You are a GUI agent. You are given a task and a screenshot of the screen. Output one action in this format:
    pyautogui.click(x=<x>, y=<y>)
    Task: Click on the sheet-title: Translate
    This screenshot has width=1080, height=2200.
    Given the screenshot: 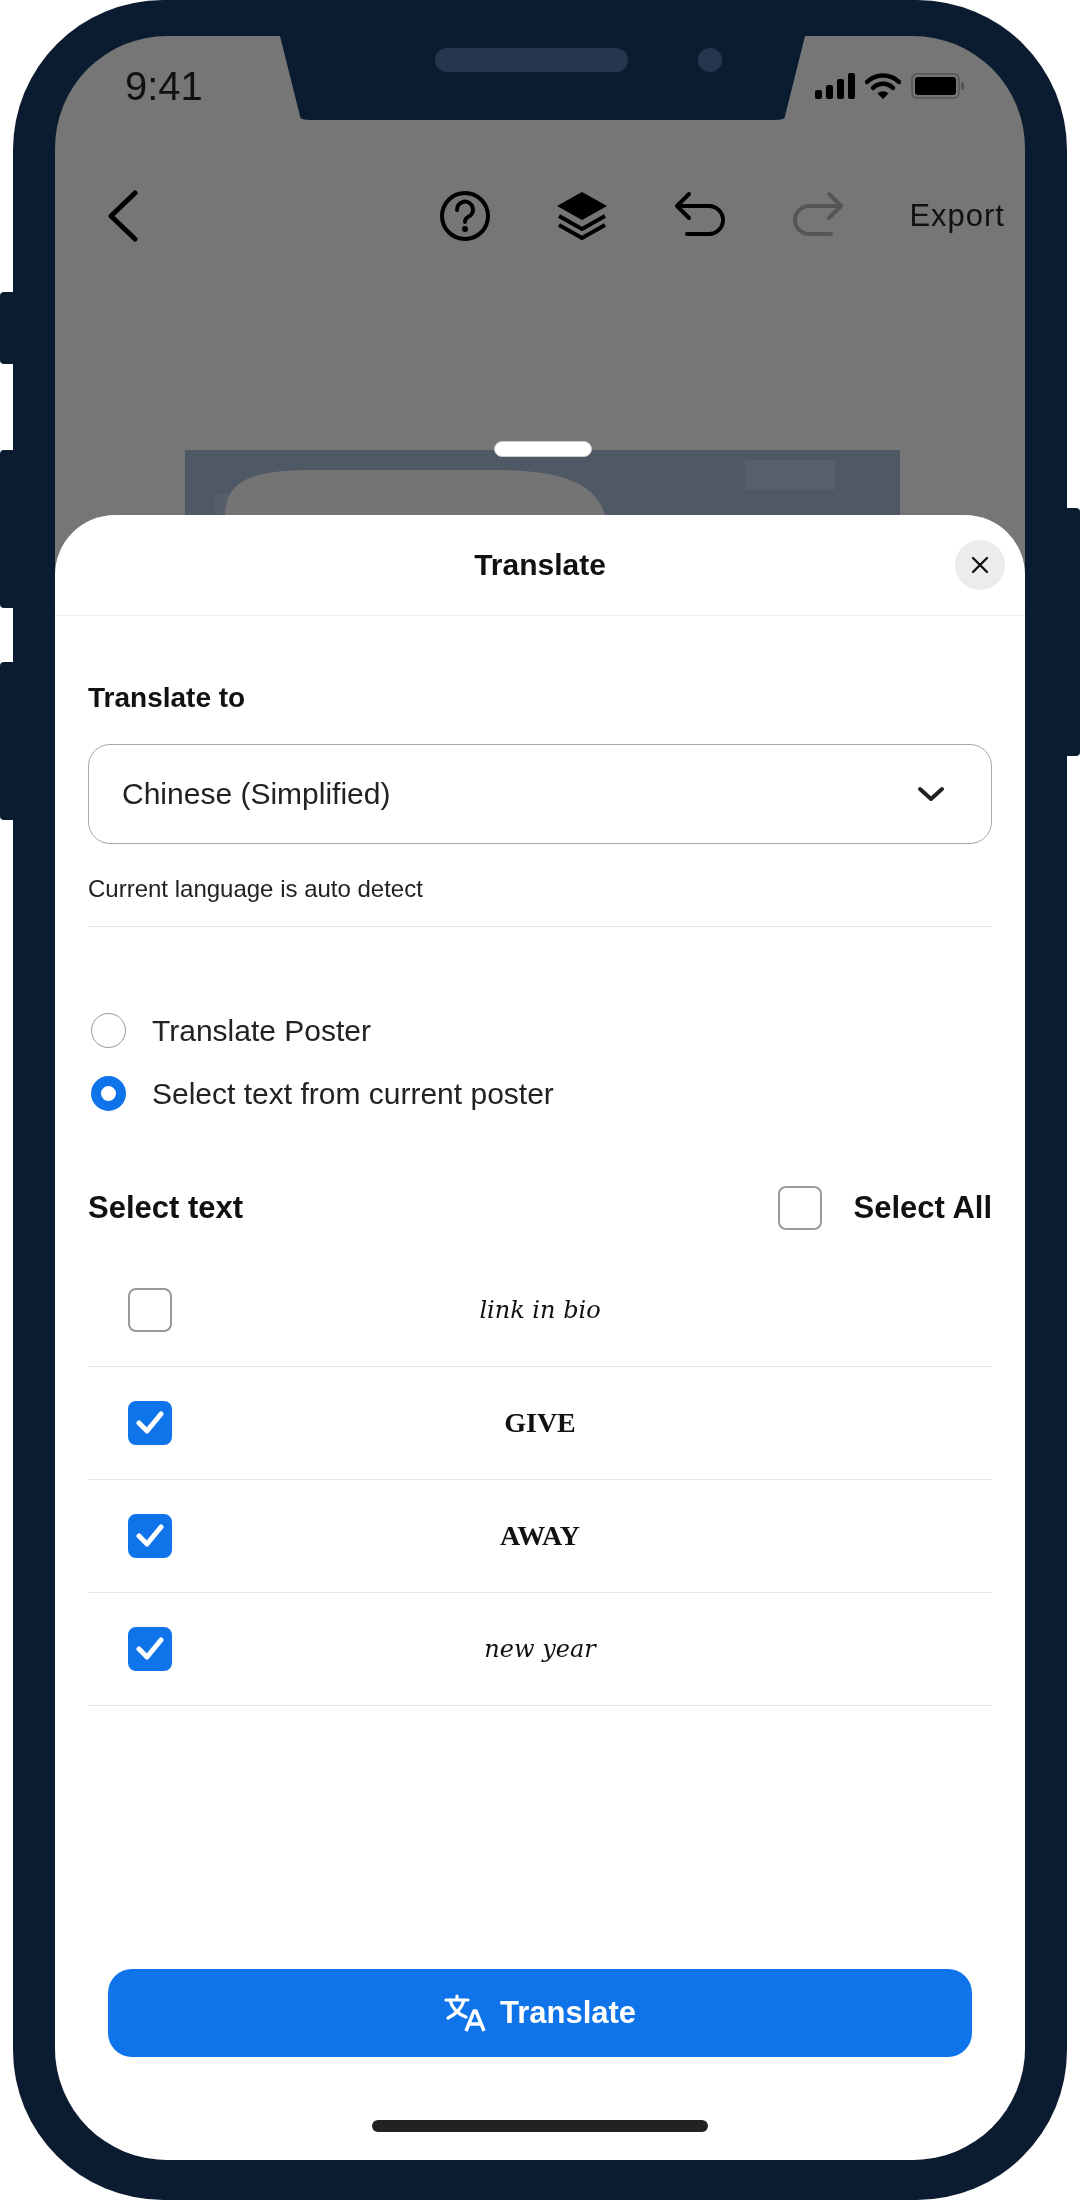 What is the action you would take?
    pyautogui.click(x=540, y=565)
    